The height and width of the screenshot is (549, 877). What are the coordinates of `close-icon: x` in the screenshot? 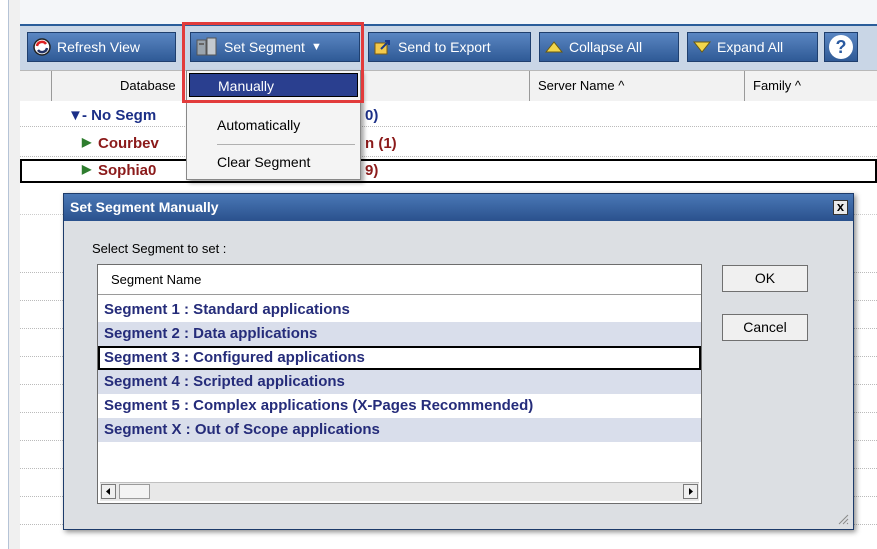 It's located at (840, 206).